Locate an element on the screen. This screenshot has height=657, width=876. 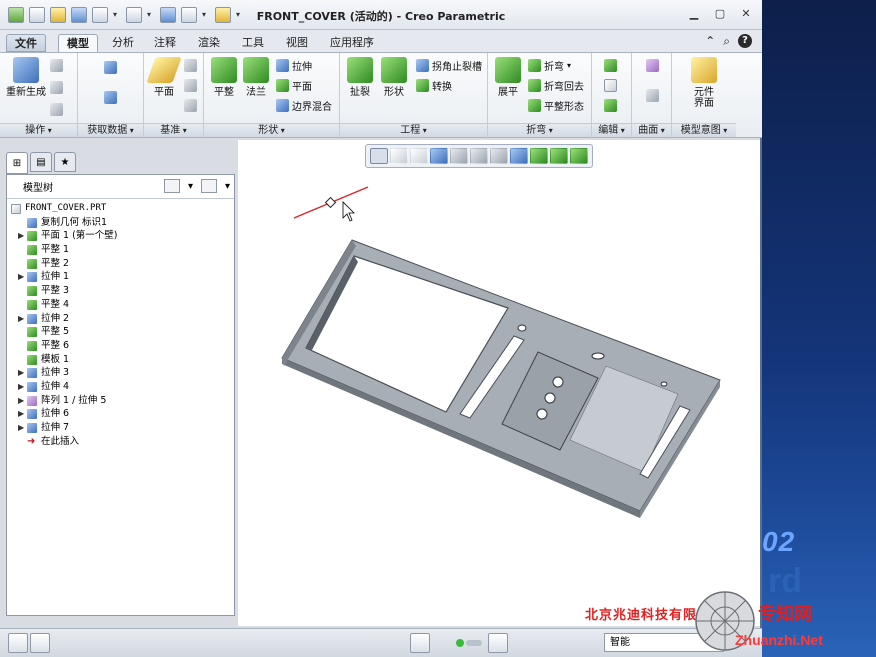
paste-button is located at coordinates (56, 87).